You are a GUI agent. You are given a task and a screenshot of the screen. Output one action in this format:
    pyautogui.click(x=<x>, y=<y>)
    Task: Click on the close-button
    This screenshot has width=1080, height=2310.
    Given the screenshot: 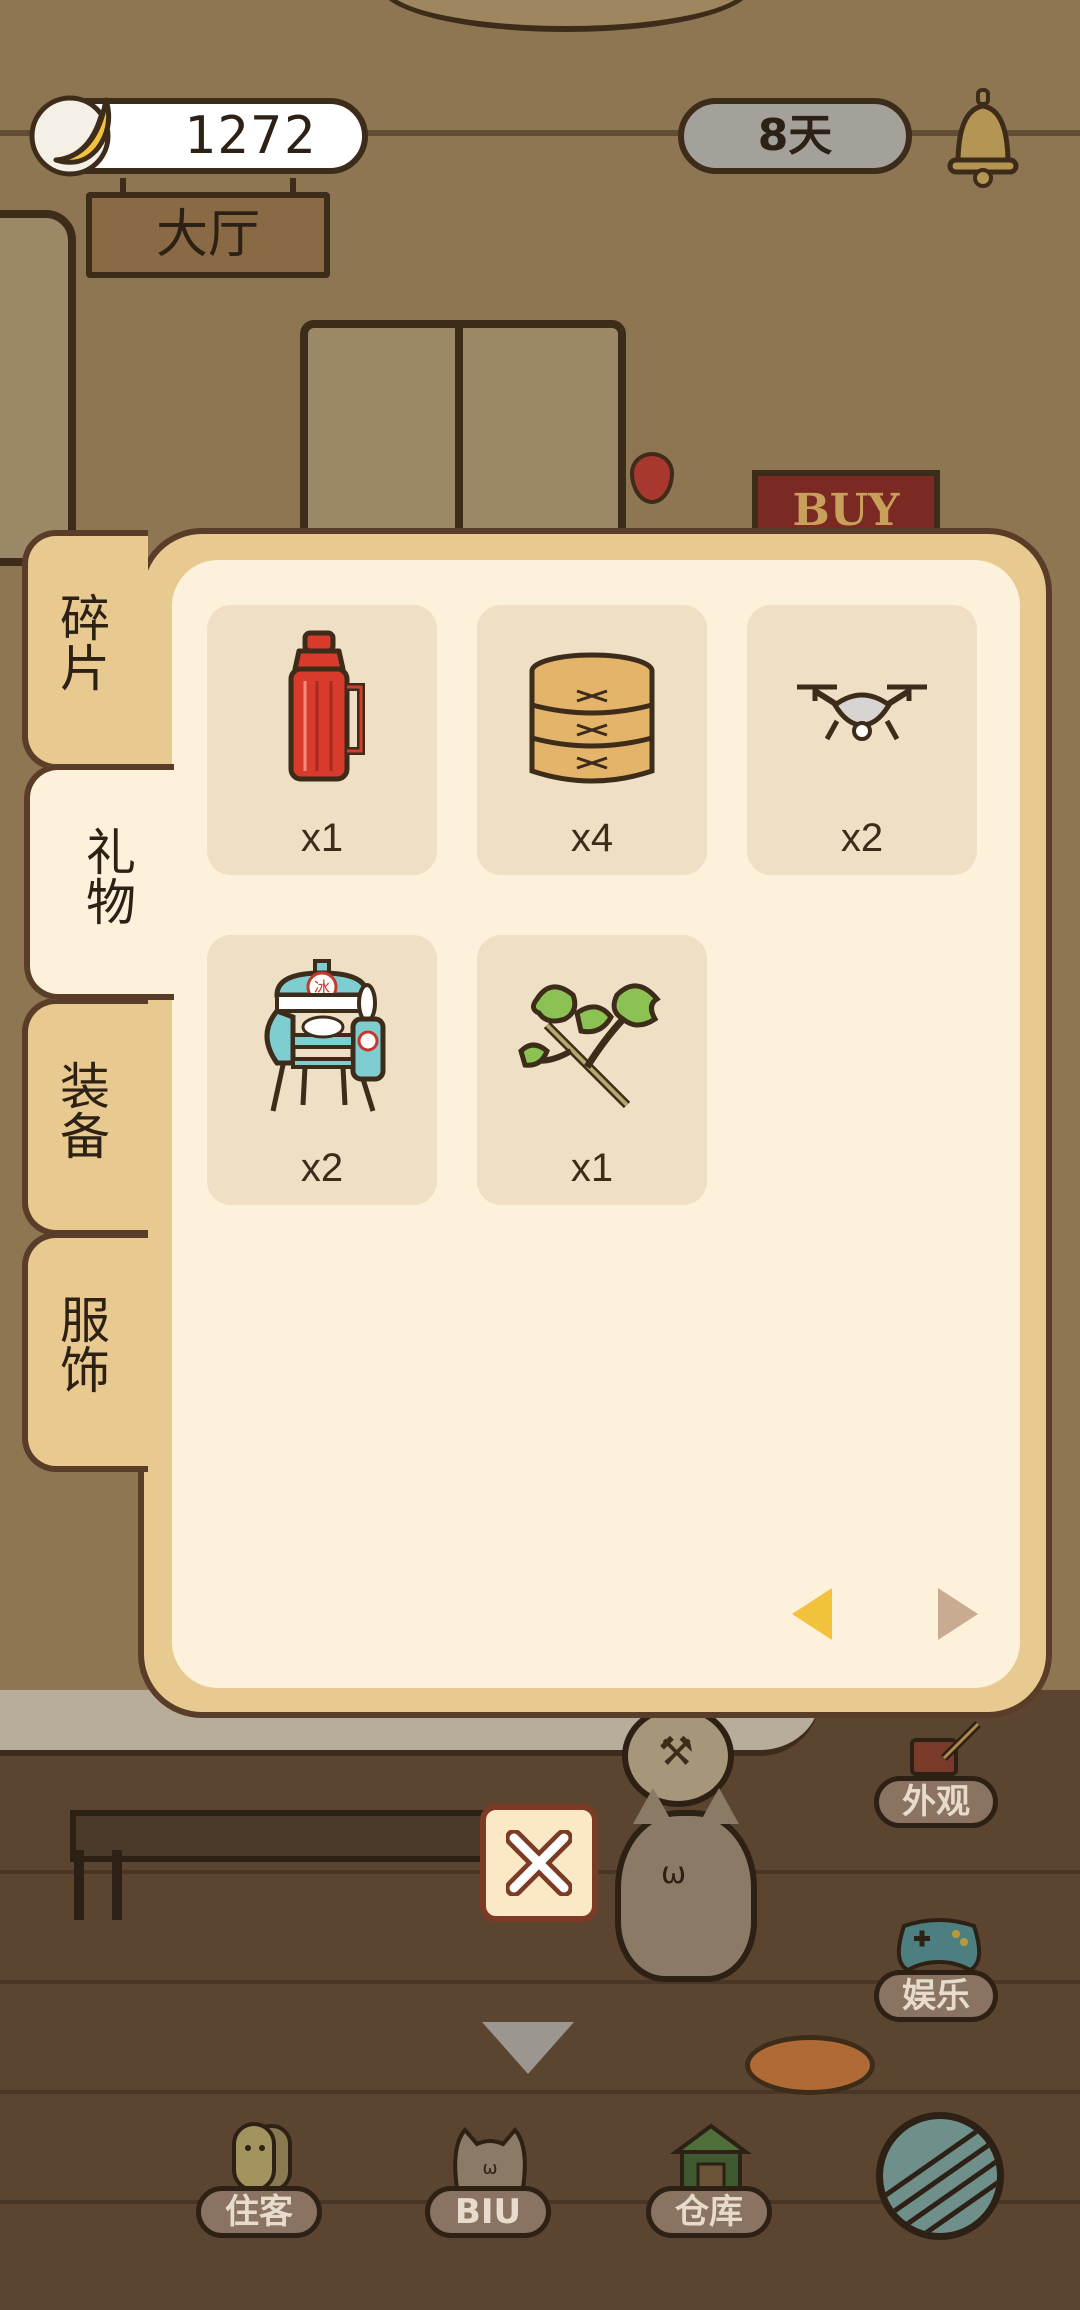 What is the action you would take?
    pyautogui.click(x=539, y=1863)
    